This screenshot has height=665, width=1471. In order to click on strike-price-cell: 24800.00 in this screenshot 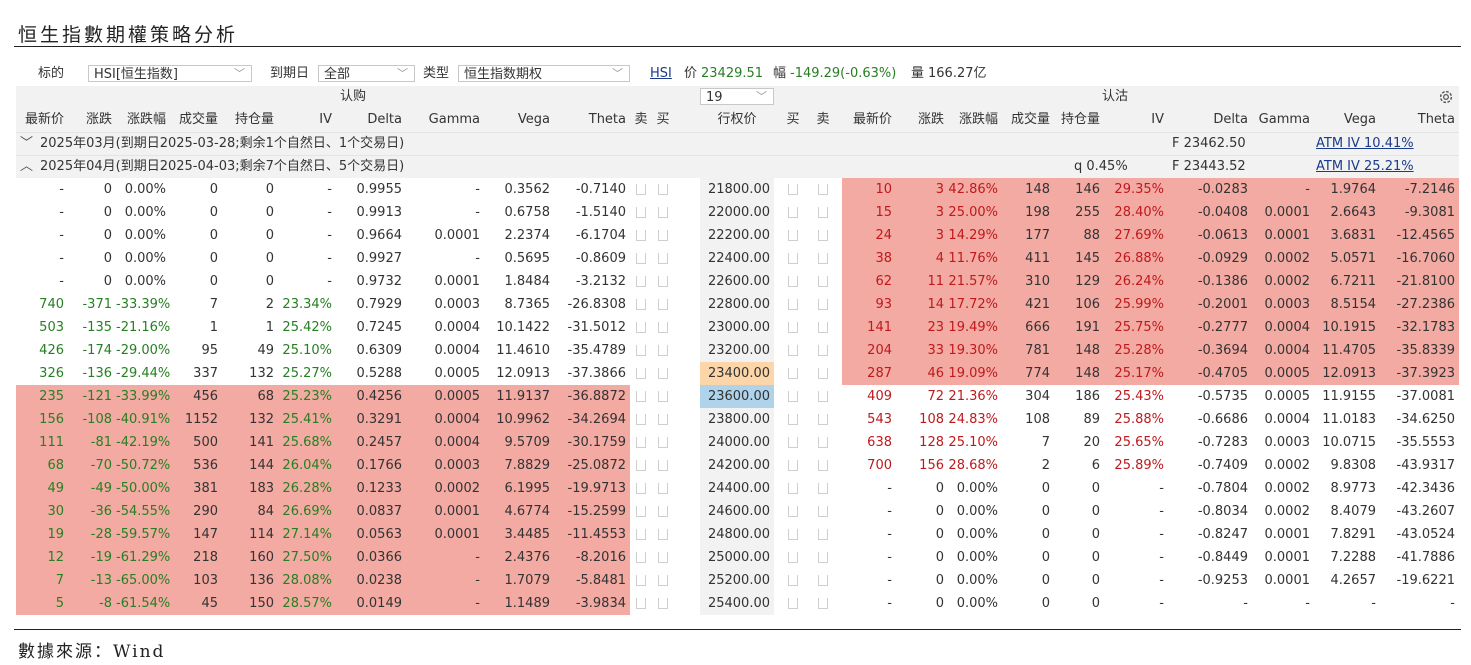, I will do `click(737, 534)`.